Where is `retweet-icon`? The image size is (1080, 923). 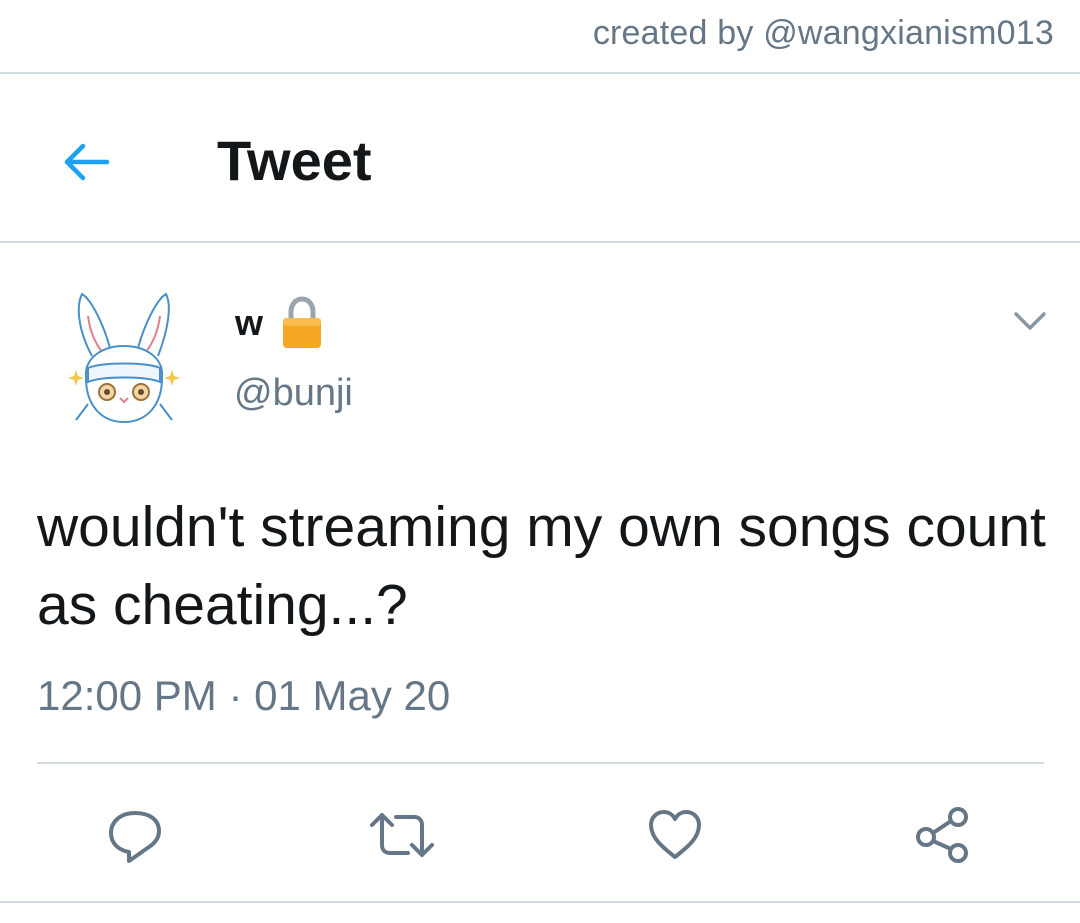
retweet-icon is located at coordinates (402, 835).